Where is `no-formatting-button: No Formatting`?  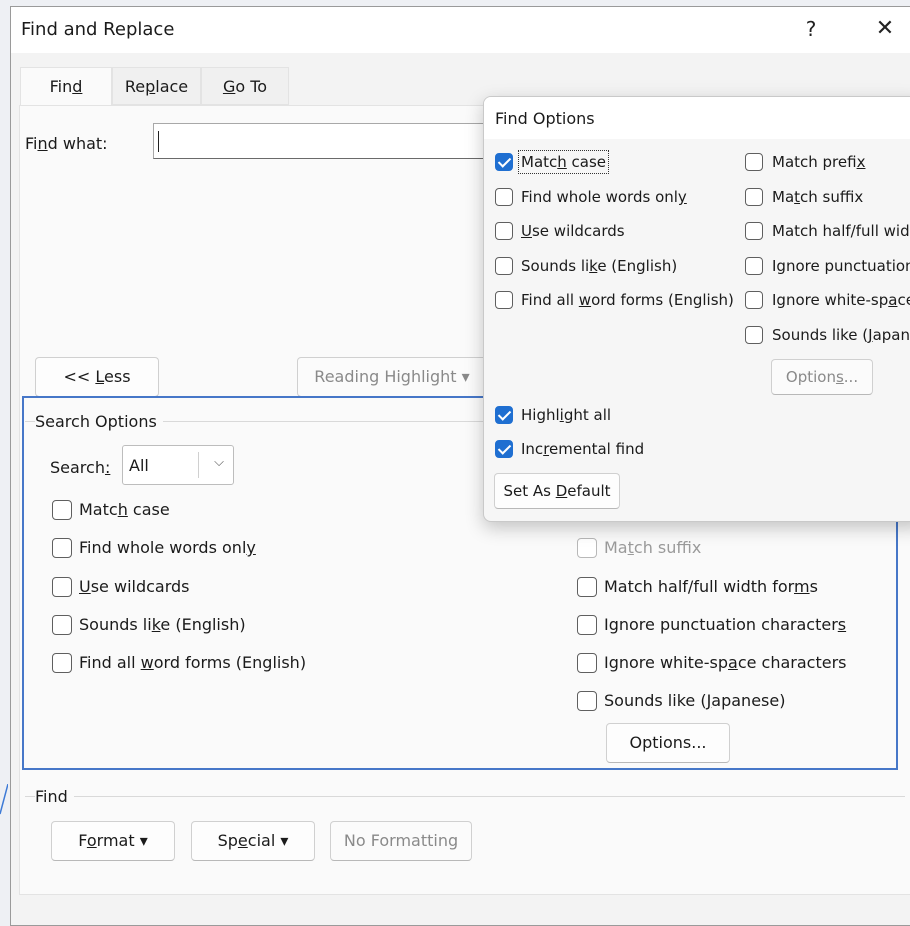 no-formatting-button: No Formatting is located at coordinates (401, 841).